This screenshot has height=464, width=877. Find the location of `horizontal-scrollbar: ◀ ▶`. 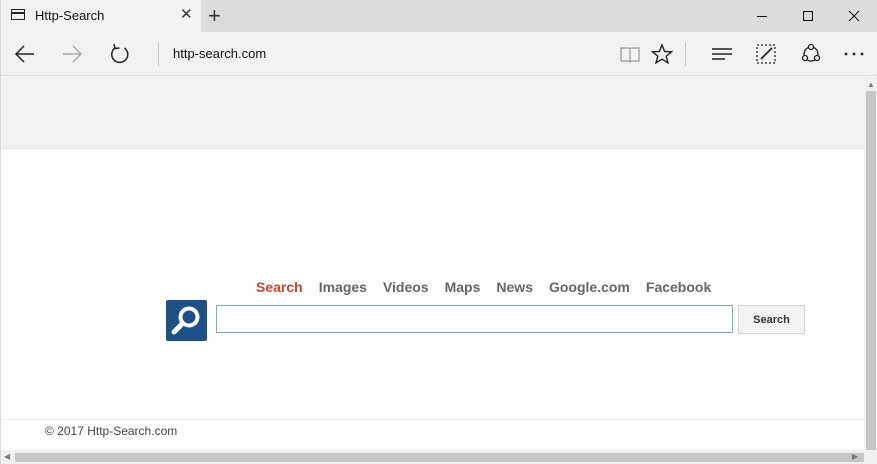

horizontal-scrollbar: ◀ ▶ is located at coordinates (439, 457).